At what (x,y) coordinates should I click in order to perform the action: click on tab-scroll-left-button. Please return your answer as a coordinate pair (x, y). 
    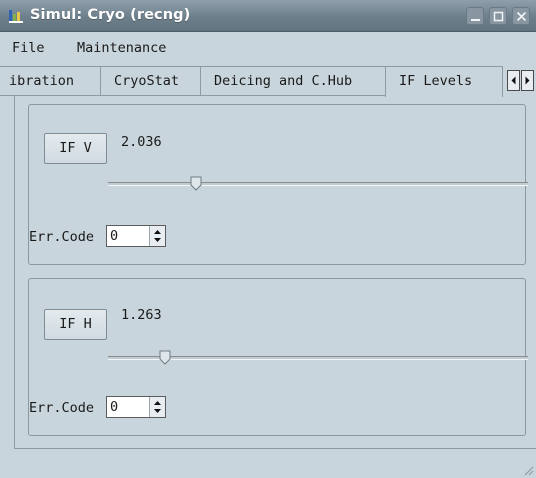
    Looking at the image, I should click on (513, 80).